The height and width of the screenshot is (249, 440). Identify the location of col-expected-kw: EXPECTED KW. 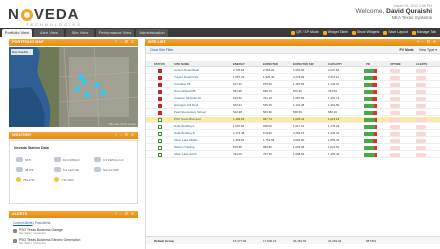
(303, 64).